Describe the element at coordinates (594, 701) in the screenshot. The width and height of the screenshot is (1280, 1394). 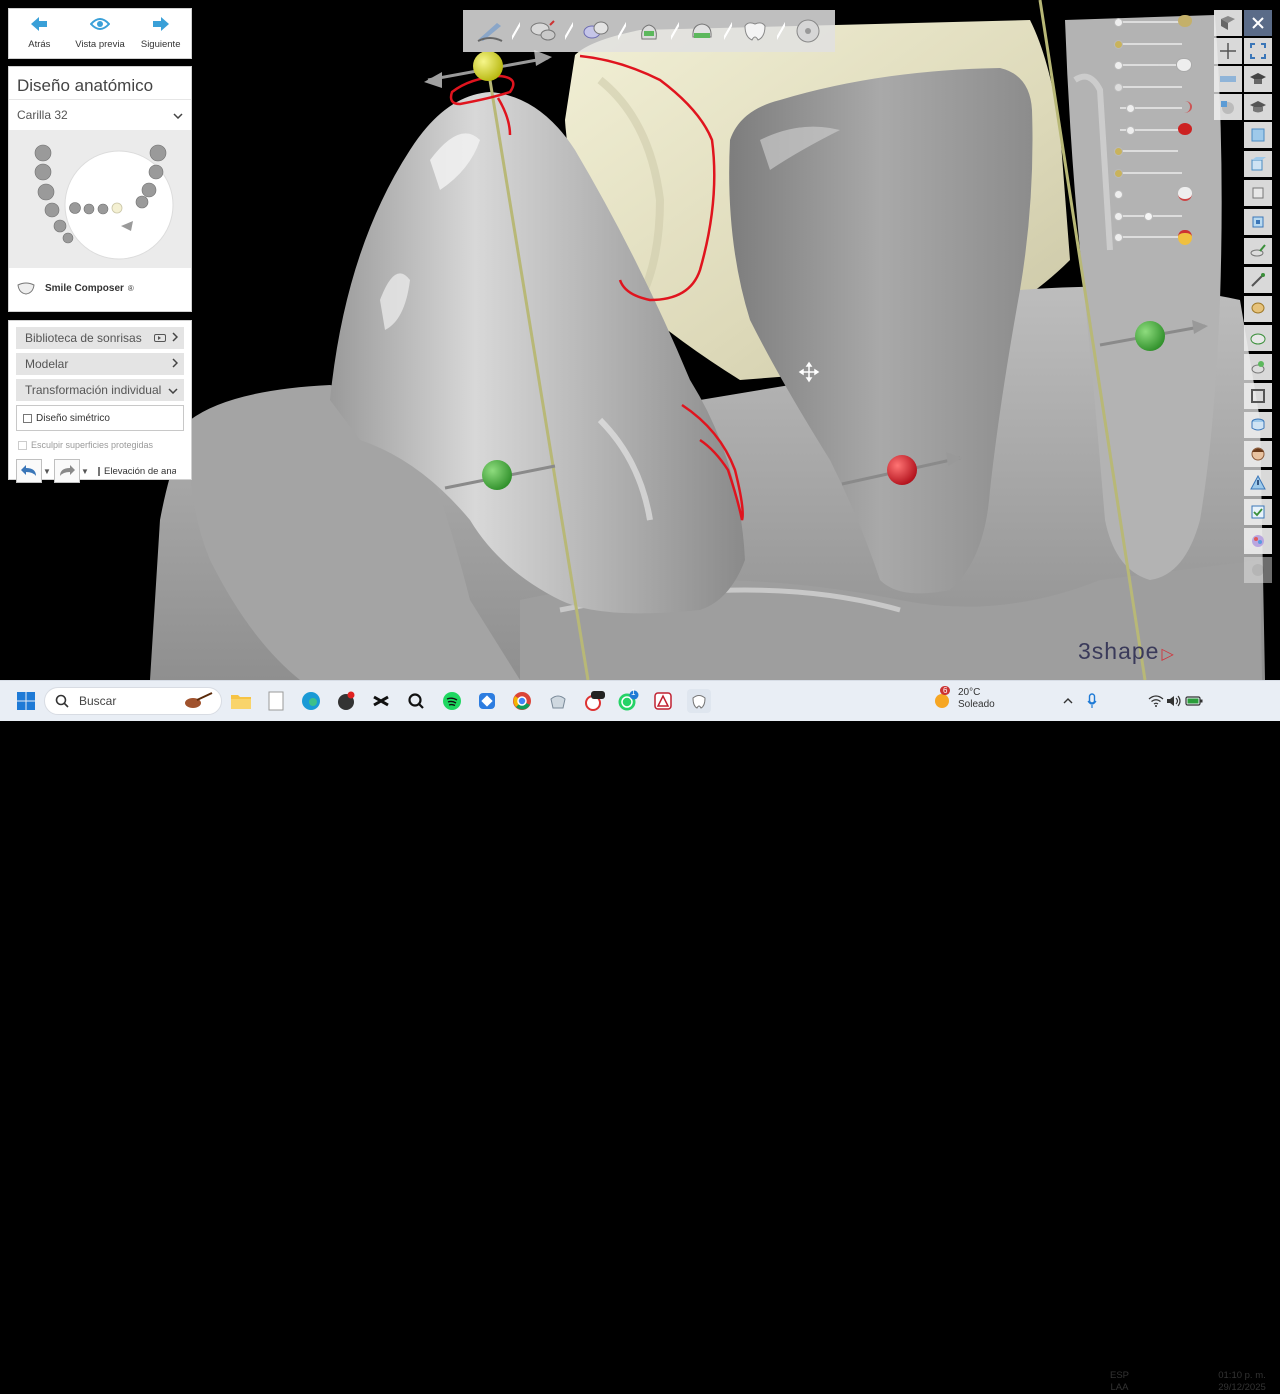
I see `app-badge-icon` at that location.